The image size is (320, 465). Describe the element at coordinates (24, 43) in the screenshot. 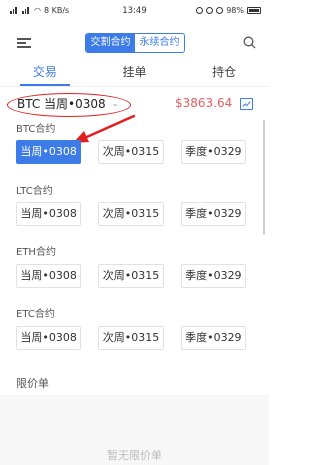

I see `menu-icon` at that location.